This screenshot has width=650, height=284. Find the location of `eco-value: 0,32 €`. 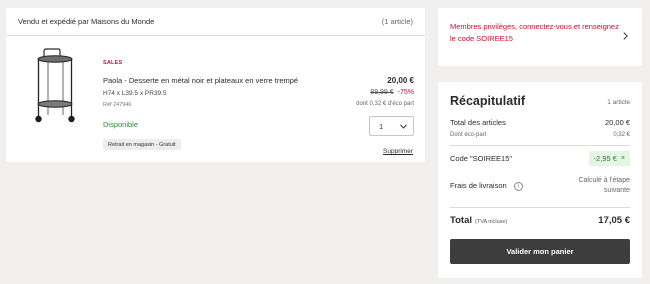

eco-value: 0,32 € is located at coordinates (621, 135).